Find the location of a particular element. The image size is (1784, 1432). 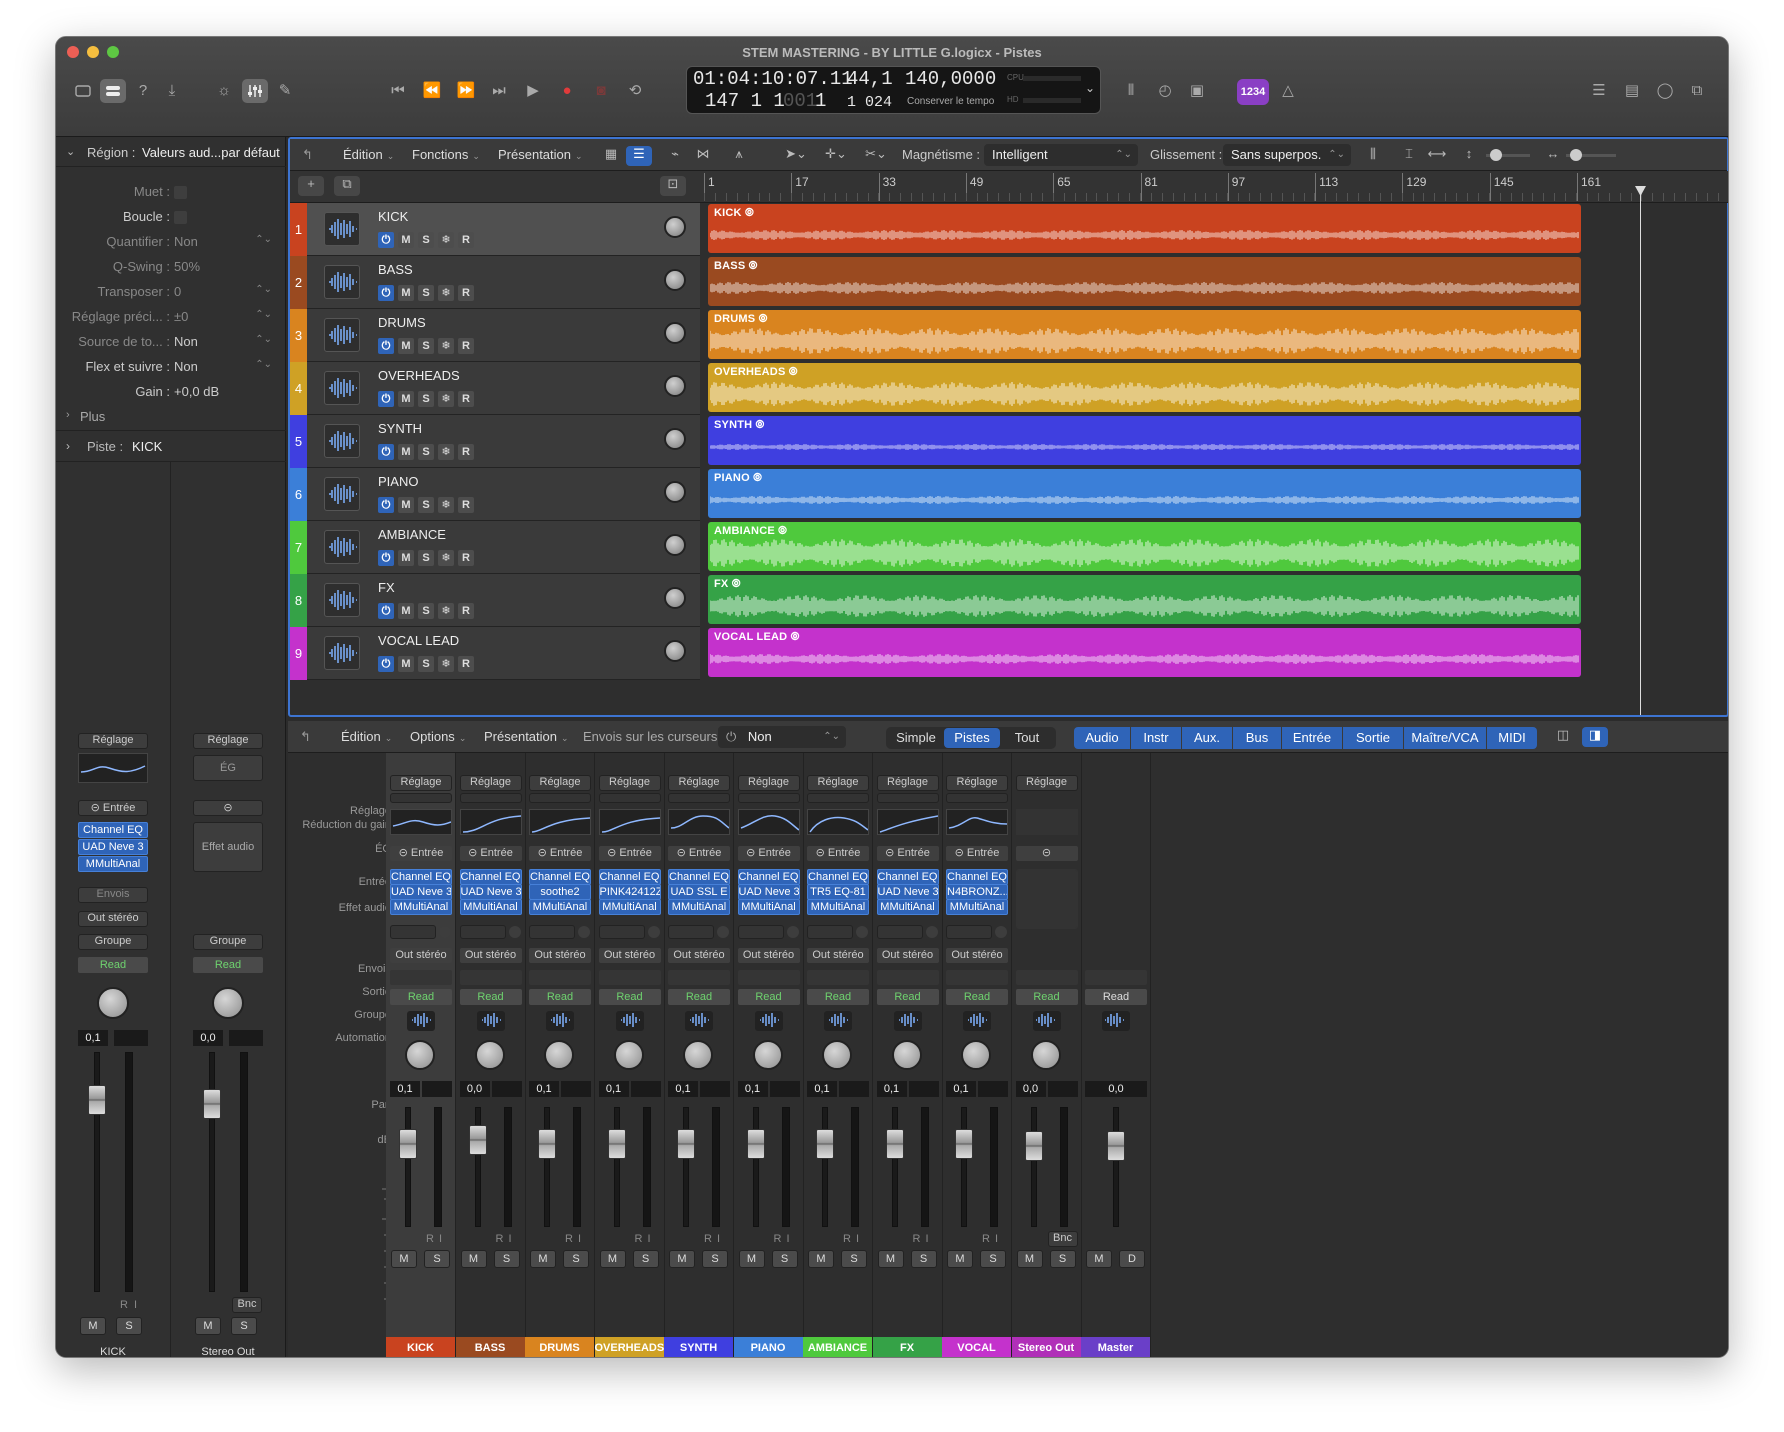

strip2-fader-cap is located at coordinates (212, 1104).